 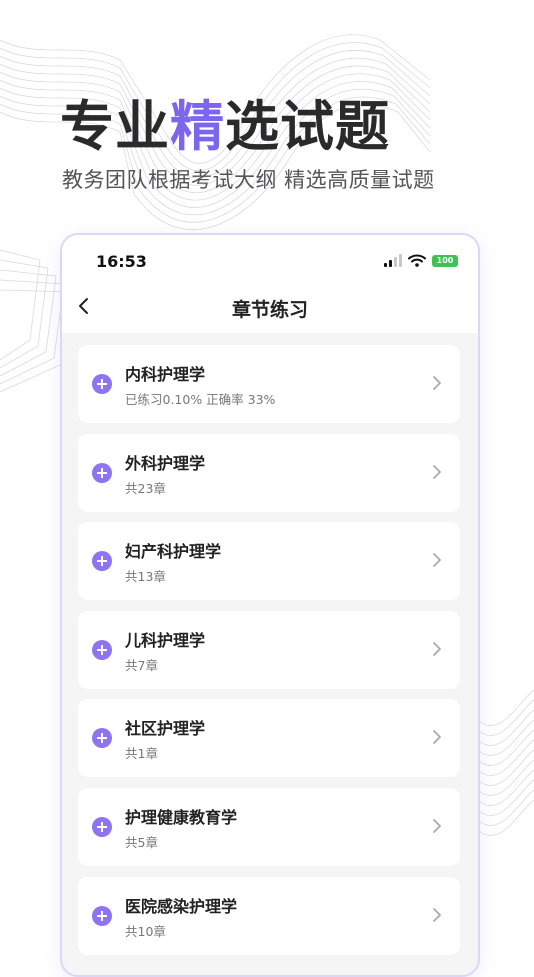 What do you see at coordinates (307, 126) in the screenshot?
I see `promo-title-part2: 选试题` at bounding box center [307, 126].